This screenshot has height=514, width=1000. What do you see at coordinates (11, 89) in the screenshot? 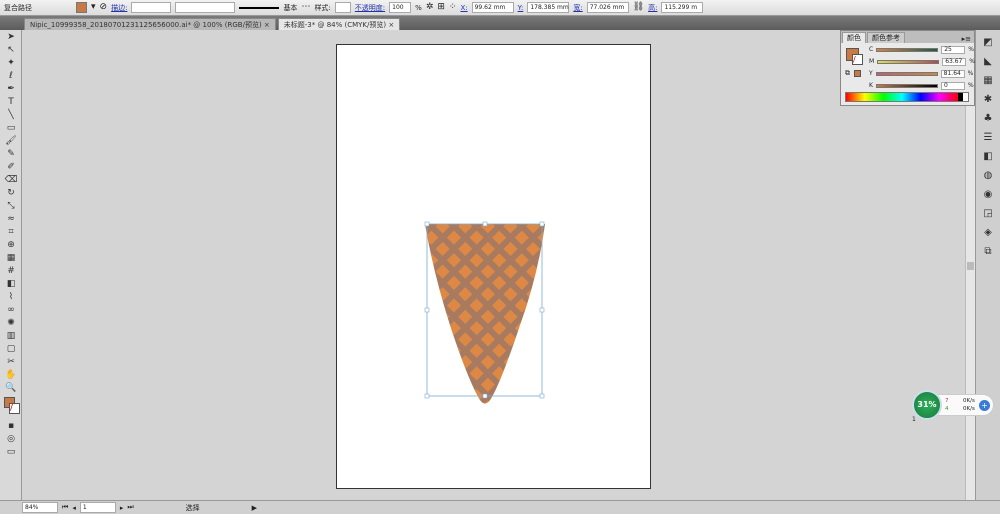
I see `pen-tool-icon: ✒` at bounding box center [11, 89].